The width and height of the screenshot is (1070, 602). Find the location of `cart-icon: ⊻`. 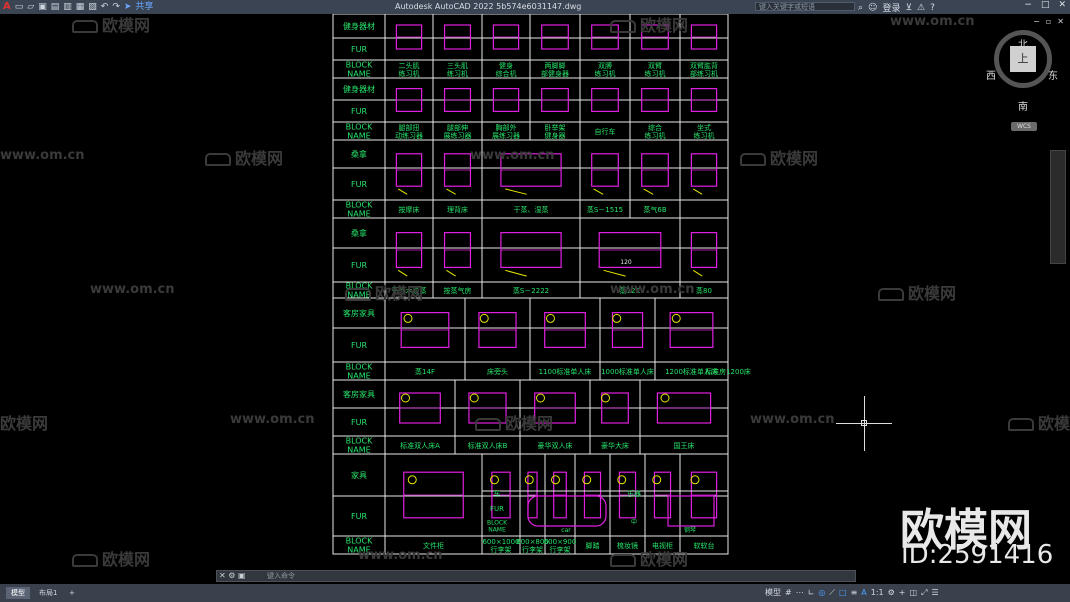

cart-icon: ⊻ is located at coordinates (908, 8).